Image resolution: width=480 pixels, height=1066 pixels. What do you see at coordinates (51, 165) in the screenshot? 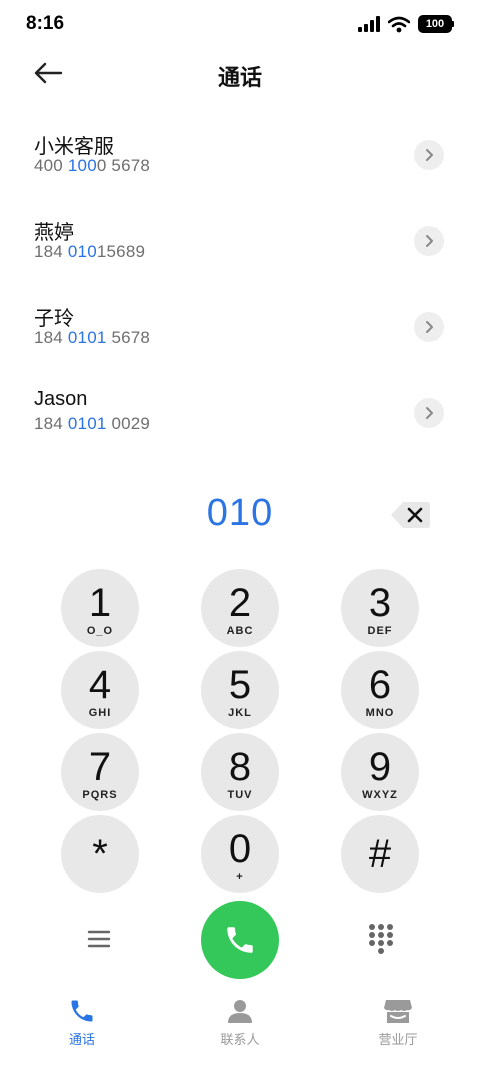
I see `number-part: 400` at bounding box center [51, 165].